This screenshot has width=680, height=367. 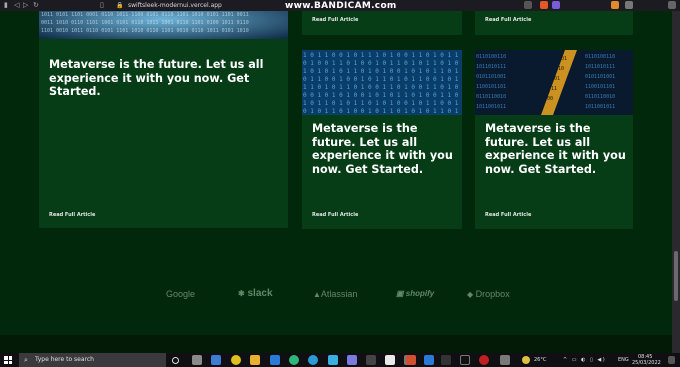 What do you see at coordinates (470, 294) in the screenshot?
I see `dropbox-icon: ◆` at bounding box center [470, 294].